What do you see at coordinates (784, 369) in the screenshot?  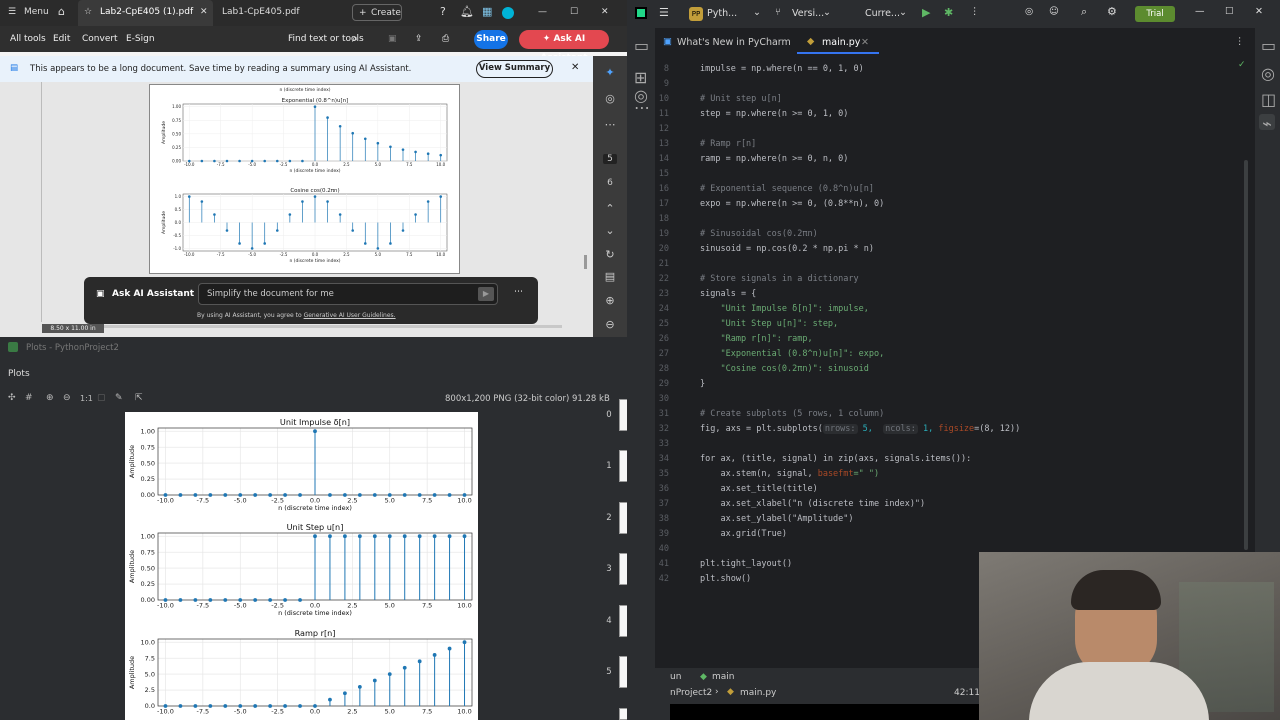 I see `code-line: "Cosine cos(0.2πn)": sinusoid` at bounding box center [784, 369].